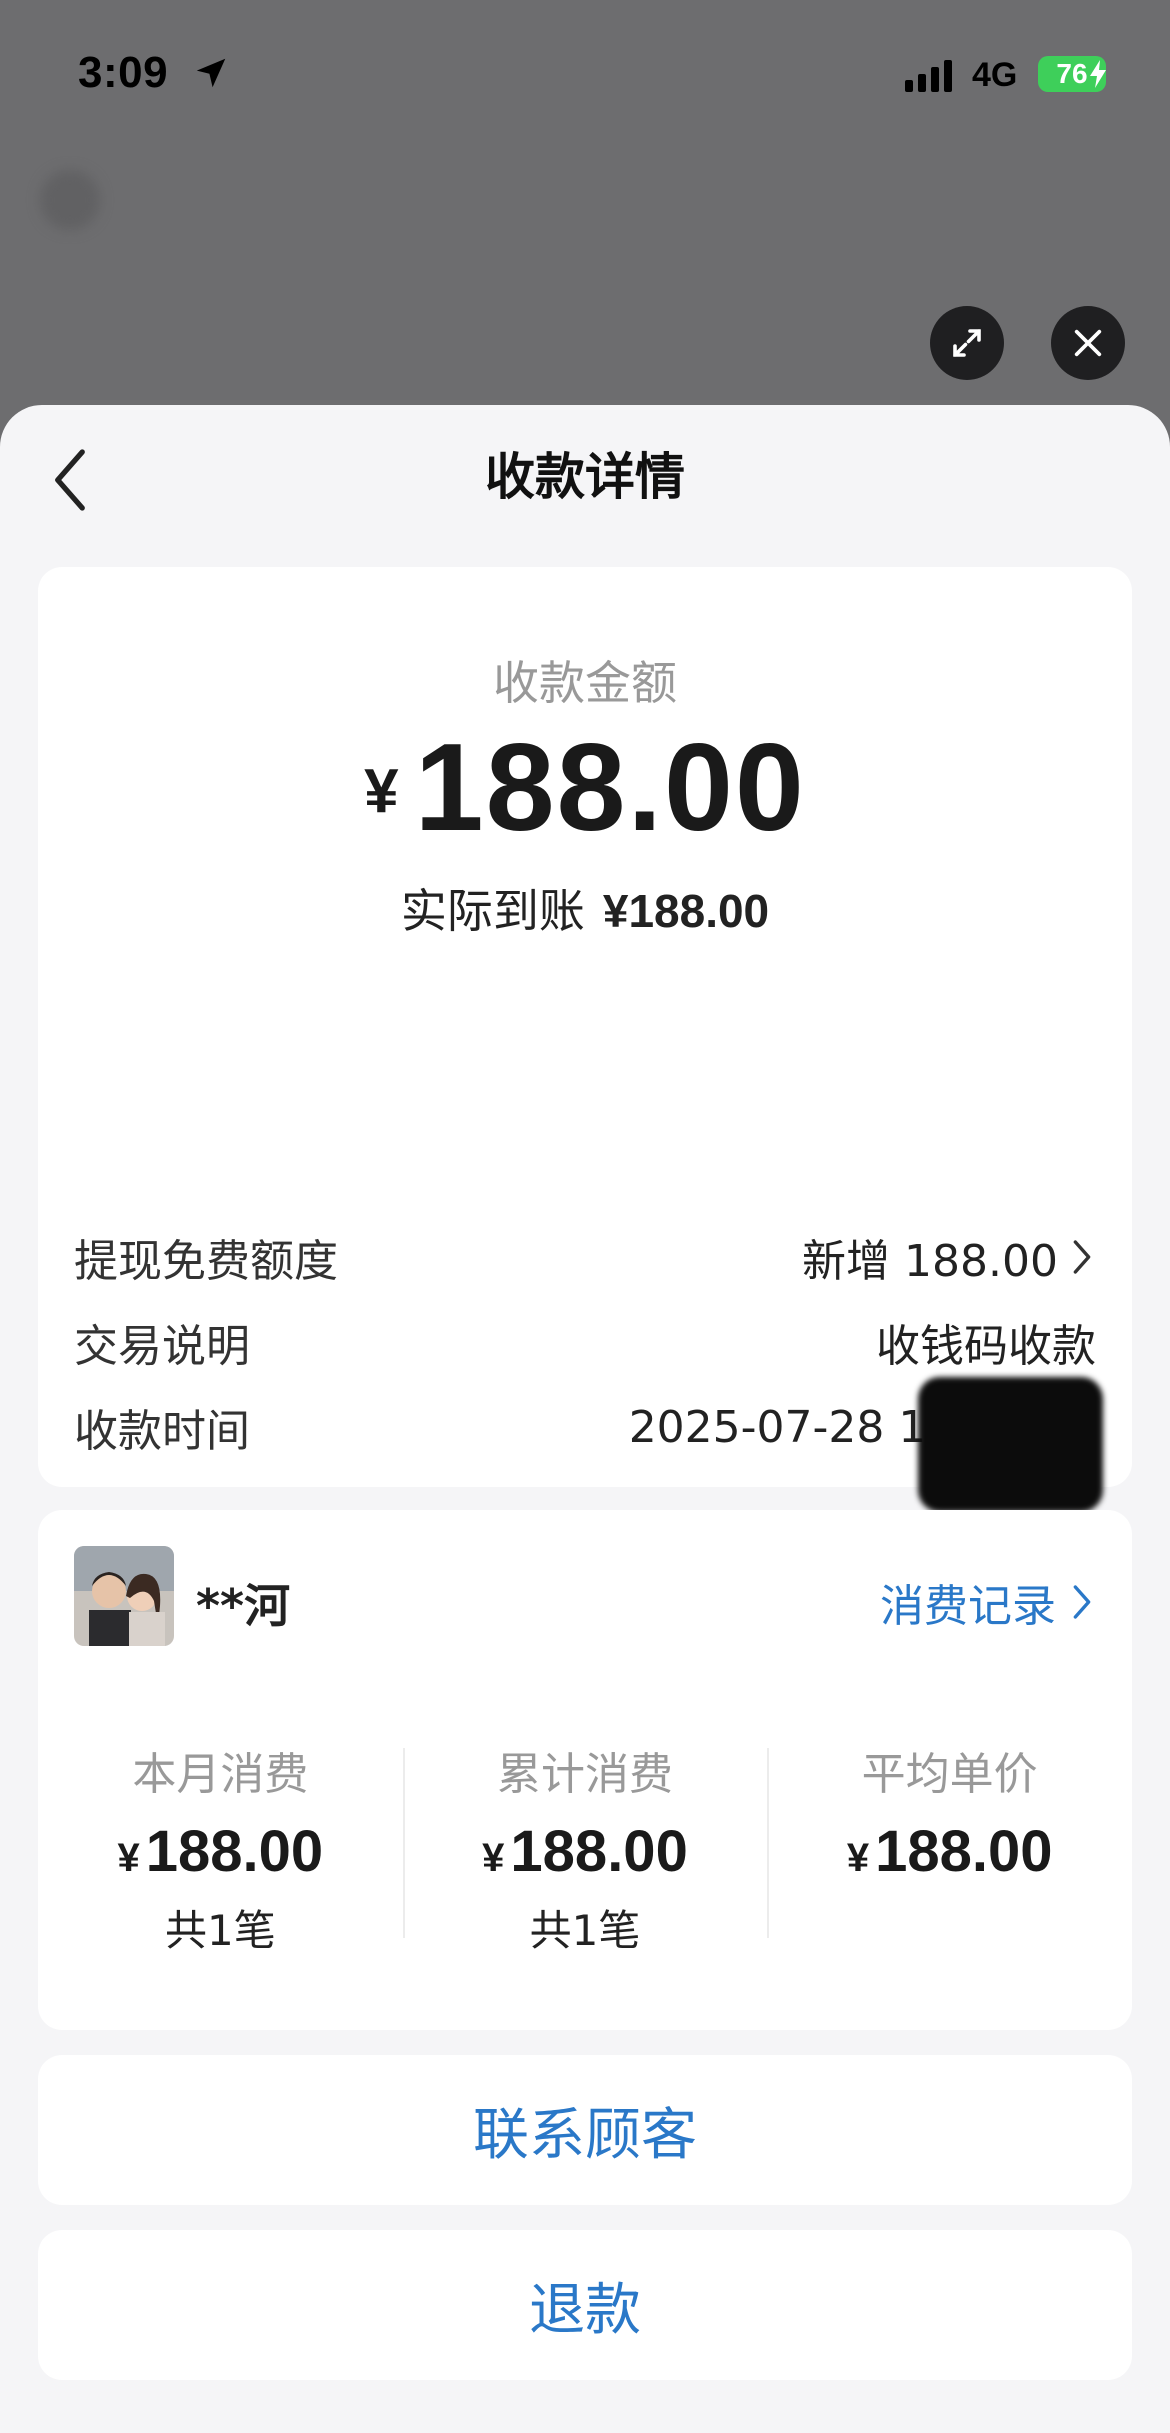  I want to click on amount-label: 收款金额, so click(585, 683).